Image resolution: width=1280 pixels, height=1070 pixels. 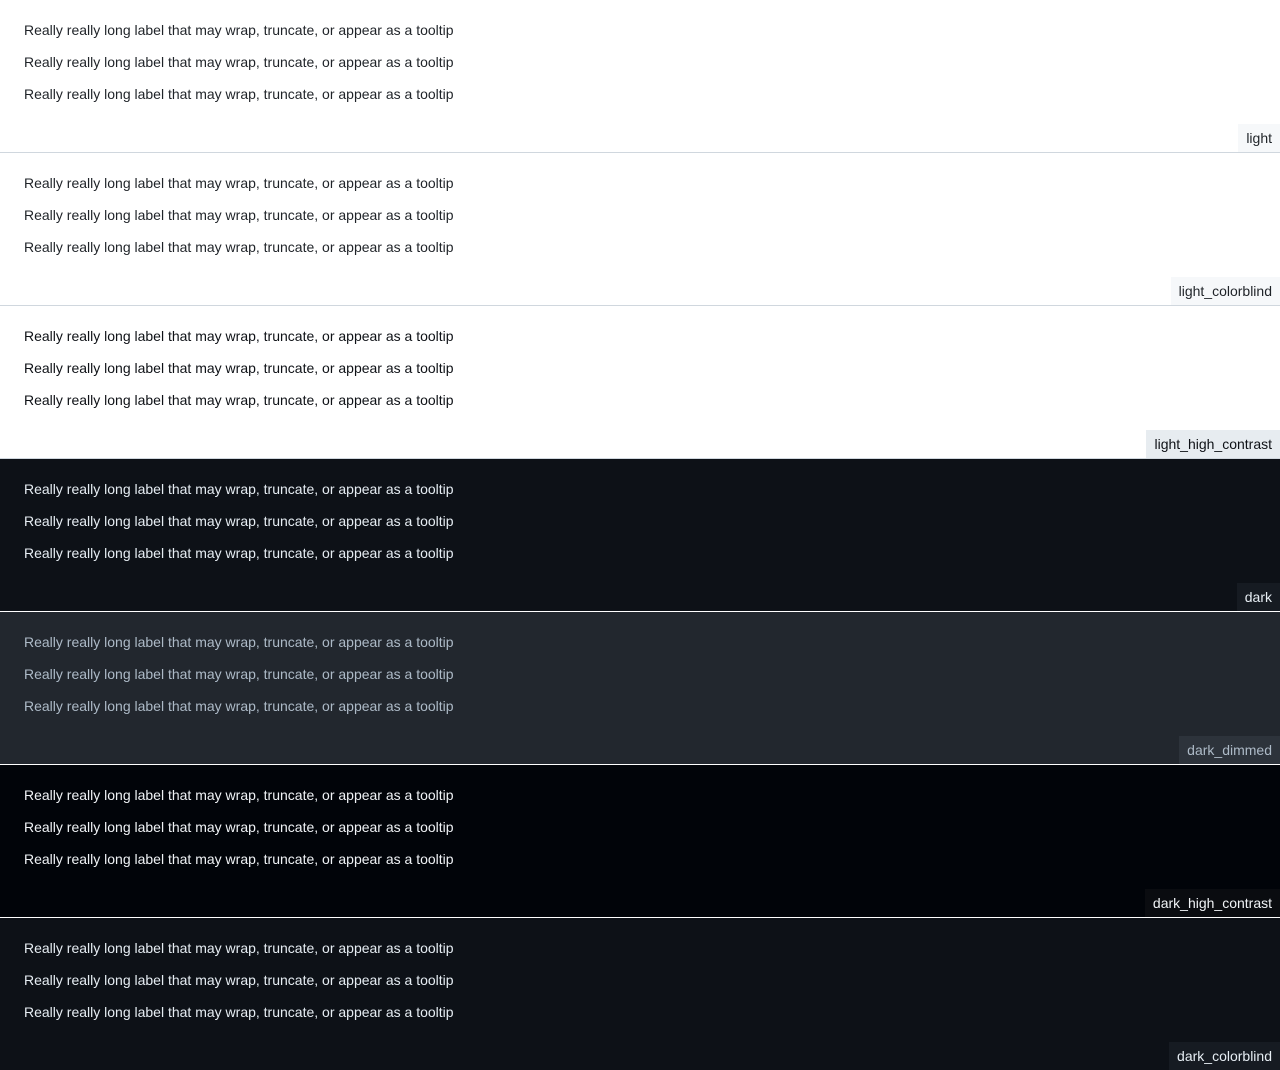 What do you see at coordinates (1229, 750) in the screenshot?
I see `theme-name-tag: dark_dimmed` at bounding box center [1229, 750].